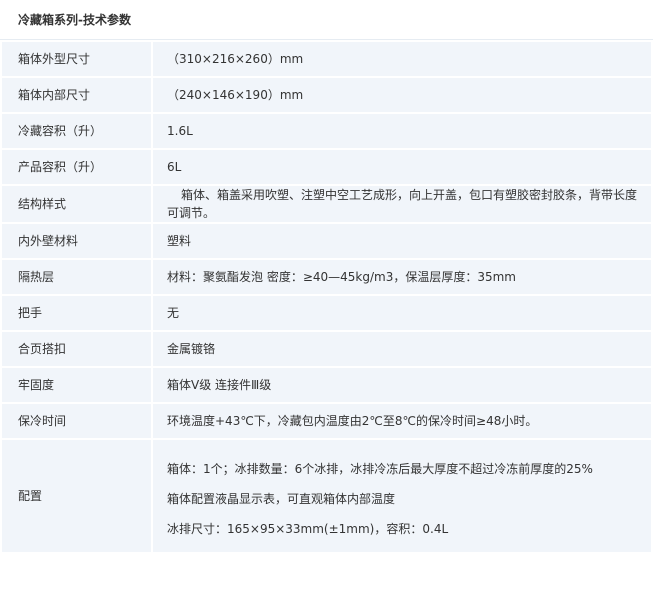  What do you see at coordinates (281, 499) in the screenshot?
I see `config-line: 箱体配置液晶显示表，可直观箱体内部温度` at bounding box center [281, 499].